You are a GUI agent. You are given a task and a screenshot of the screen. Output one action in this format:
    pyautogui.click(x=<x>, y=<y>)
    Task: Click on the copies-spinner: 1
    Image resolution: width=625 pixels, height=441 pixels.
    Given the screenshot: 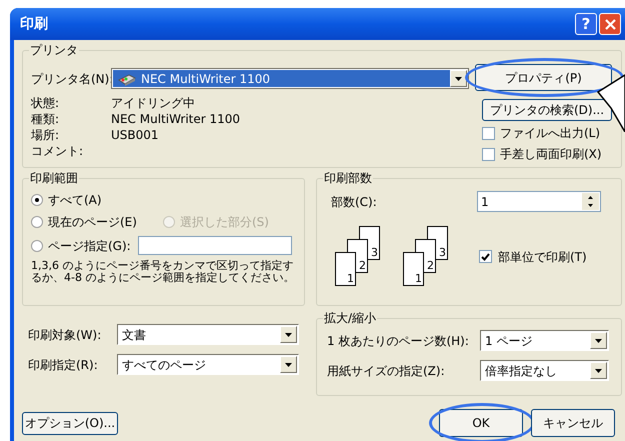 What is the action you would take?
    pyautogui.click(x=539, y=201)
    